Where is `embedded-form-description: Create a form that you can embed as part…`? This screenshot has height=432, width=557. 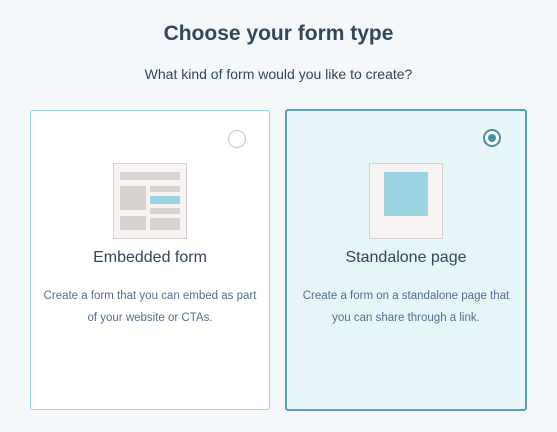 embedded-form-description: Create a form that you can embed as part… is located at coordinates (150, 307).